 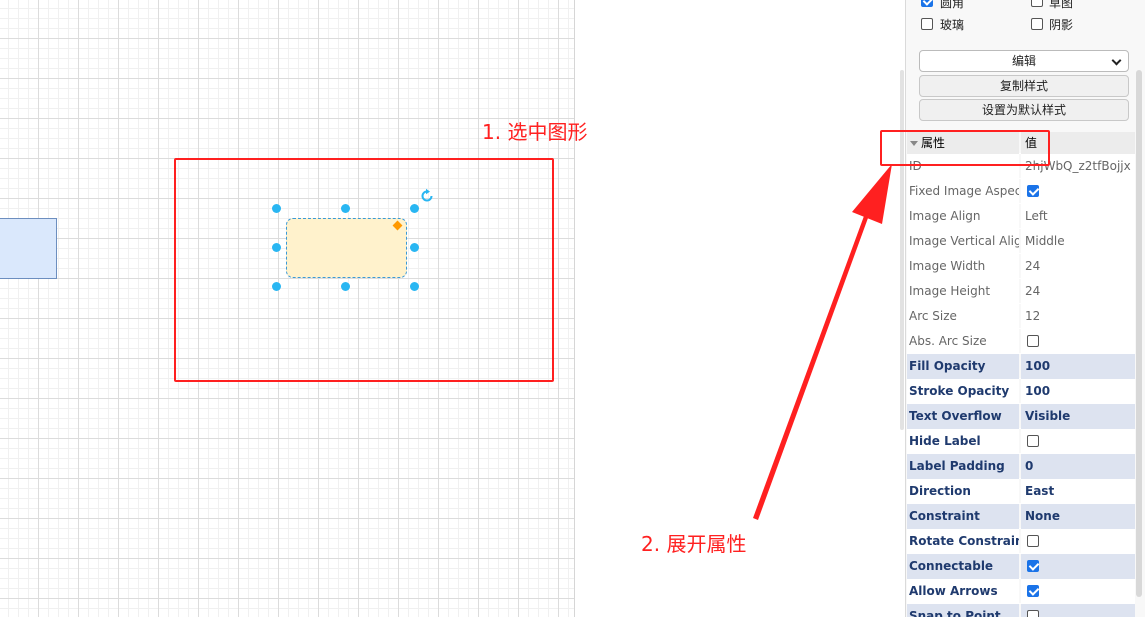 I want to click on glass-label: 玻璃, so click(x=952, y=25).